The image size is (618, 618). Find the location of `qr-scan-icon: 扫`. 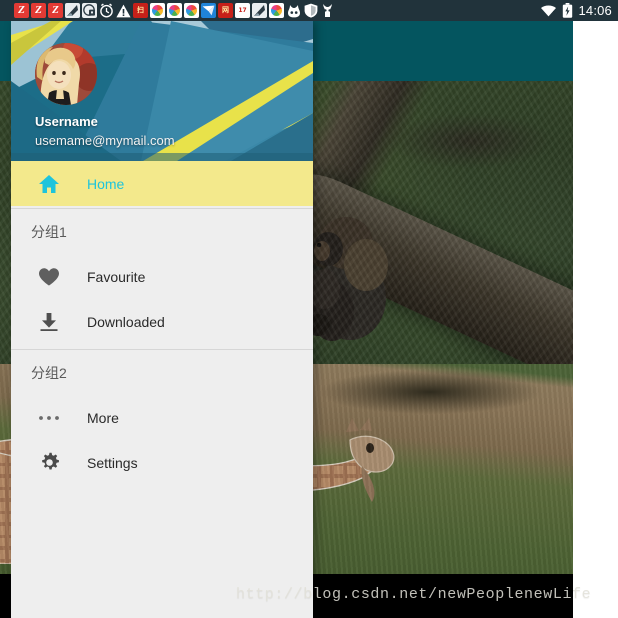

qr-scan-icon: 扫 is located at coordinates (140, 10).